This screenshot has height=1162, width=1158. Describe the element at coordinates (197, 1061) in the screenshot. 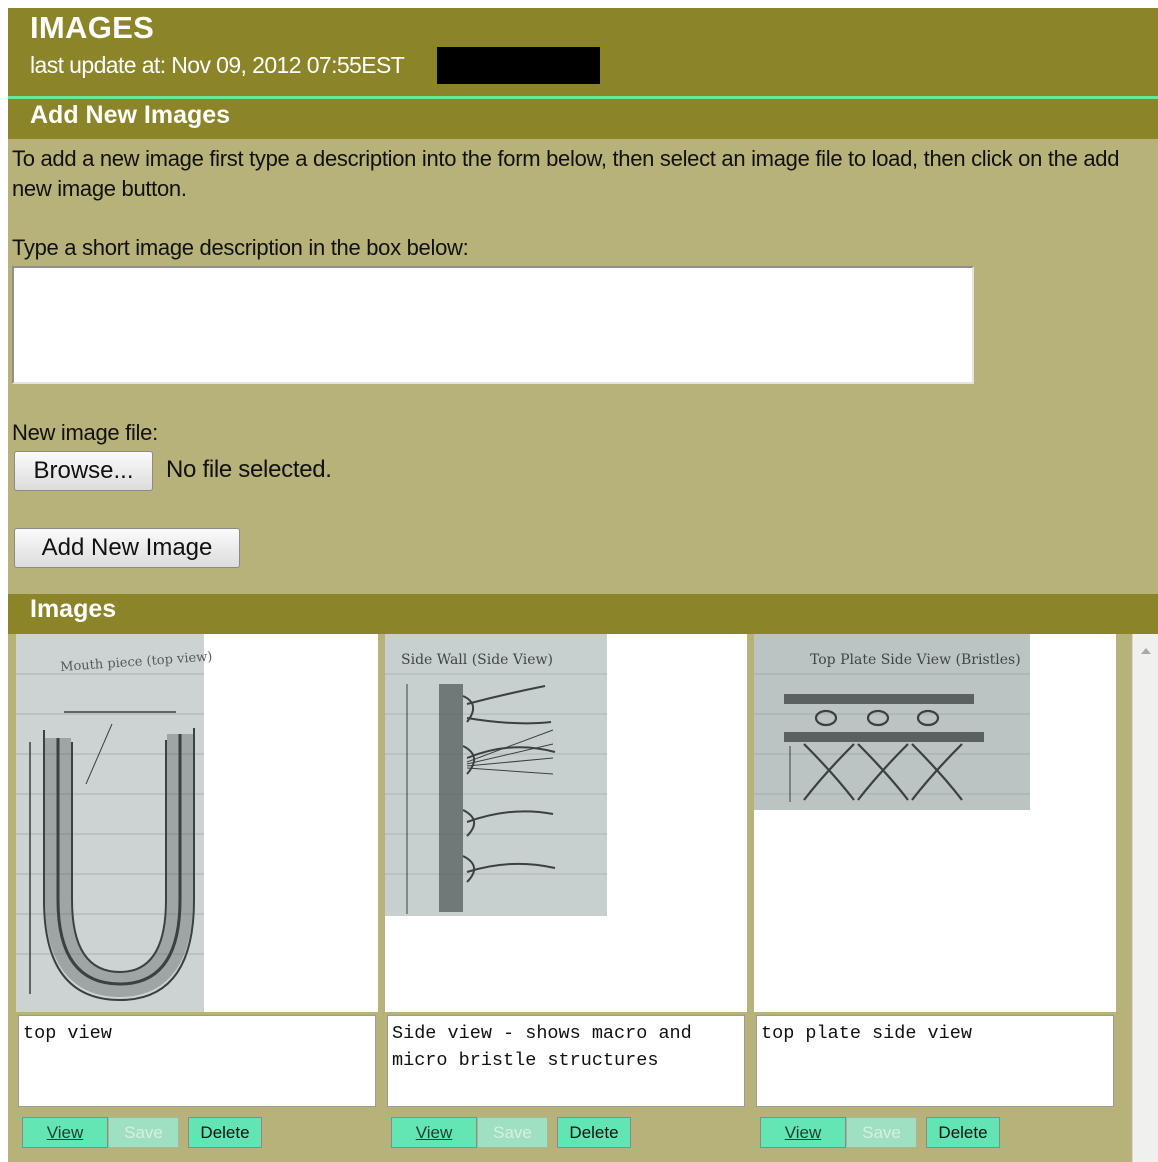

I see `image-description-field: top view` at that location.